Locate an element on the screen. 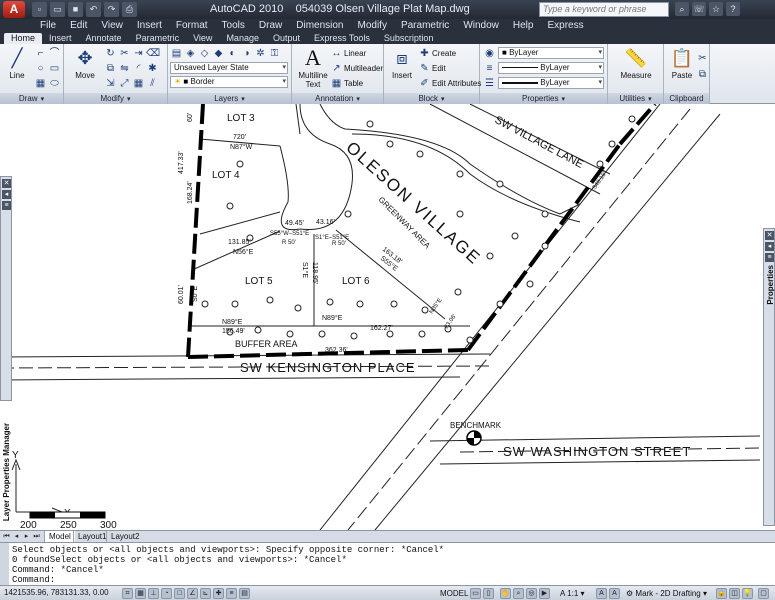 Image resolution: width=775 pixels, height=600 pixels. command-prompt: Command: is located at coordinates (33, 580).